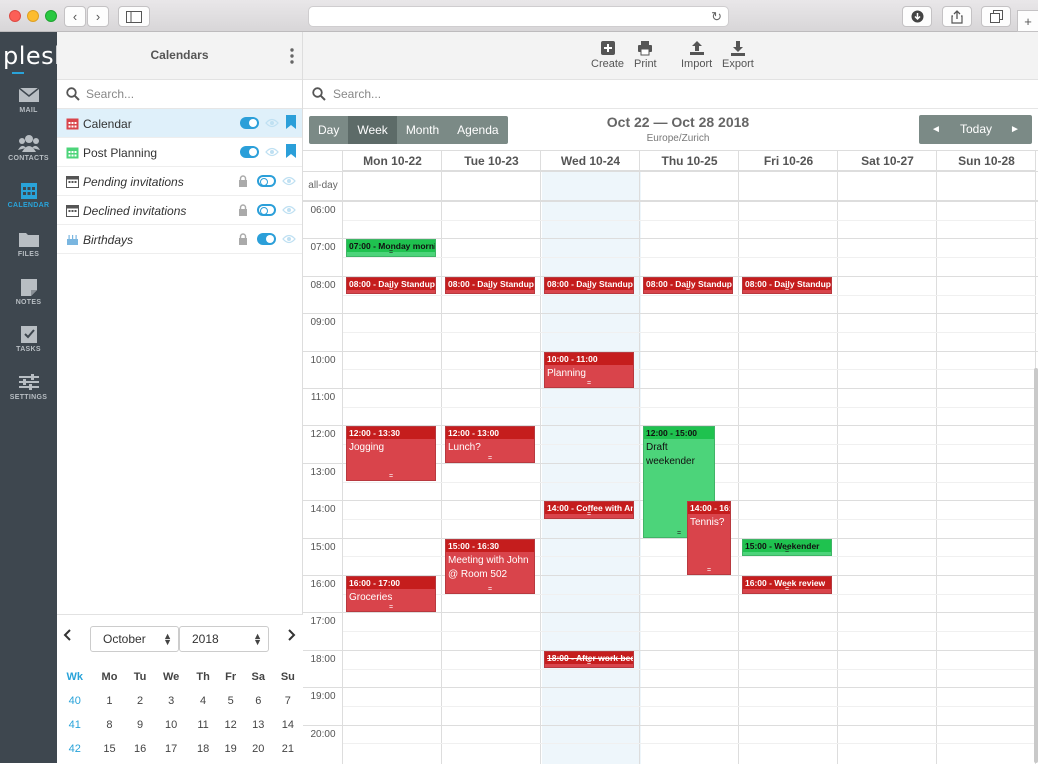  I want to click on nav-settings: SETTINGS, so click(28, 387).